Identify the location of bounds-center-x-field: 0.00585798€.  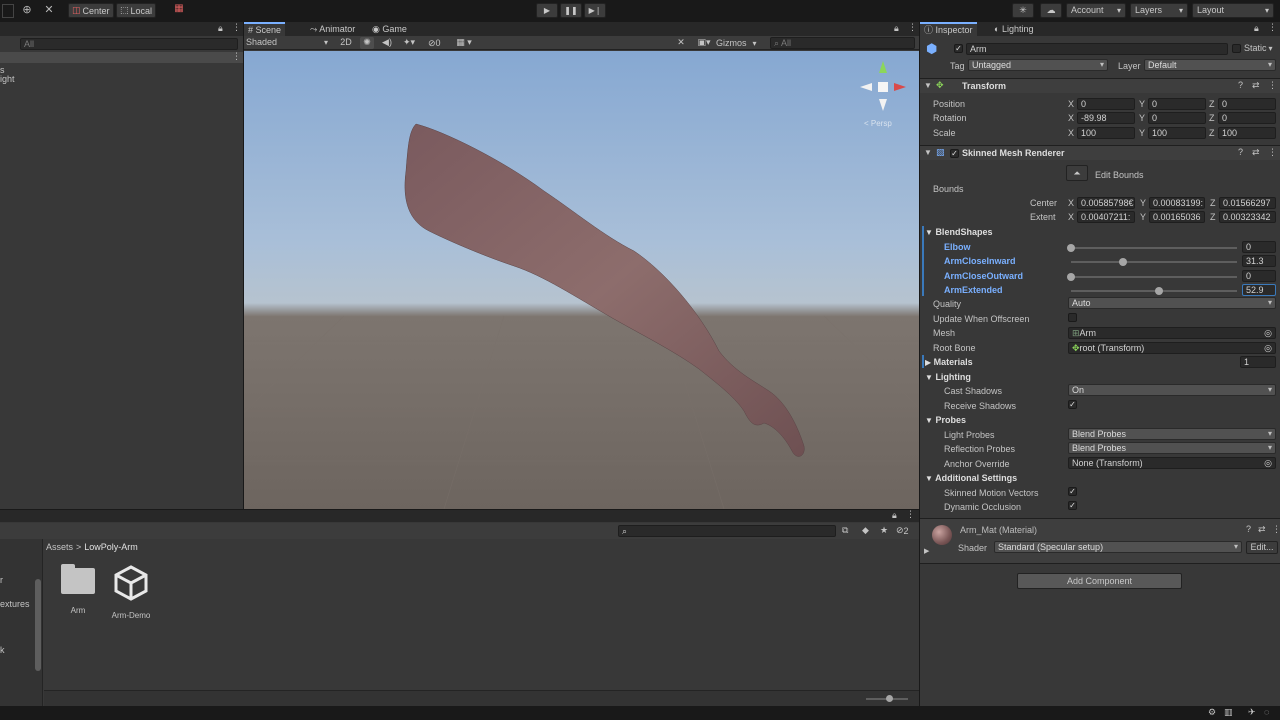
(1106, 203).